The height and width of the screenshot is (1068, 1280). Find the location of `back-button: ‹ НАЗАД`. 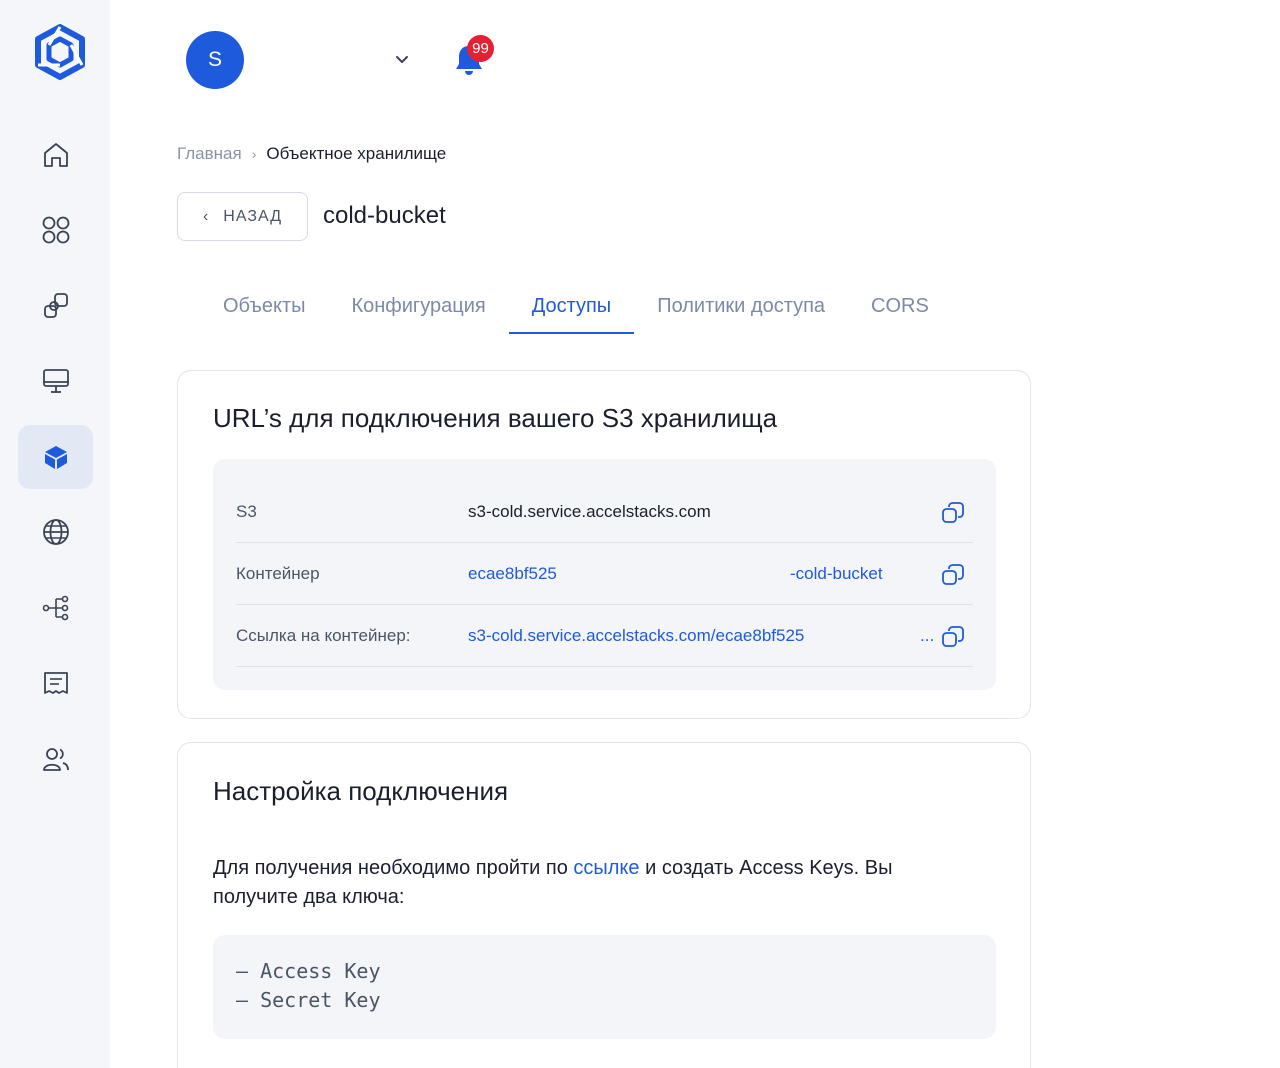

back-button: ‹ НАЗАД is located at coordinates (242, 216).